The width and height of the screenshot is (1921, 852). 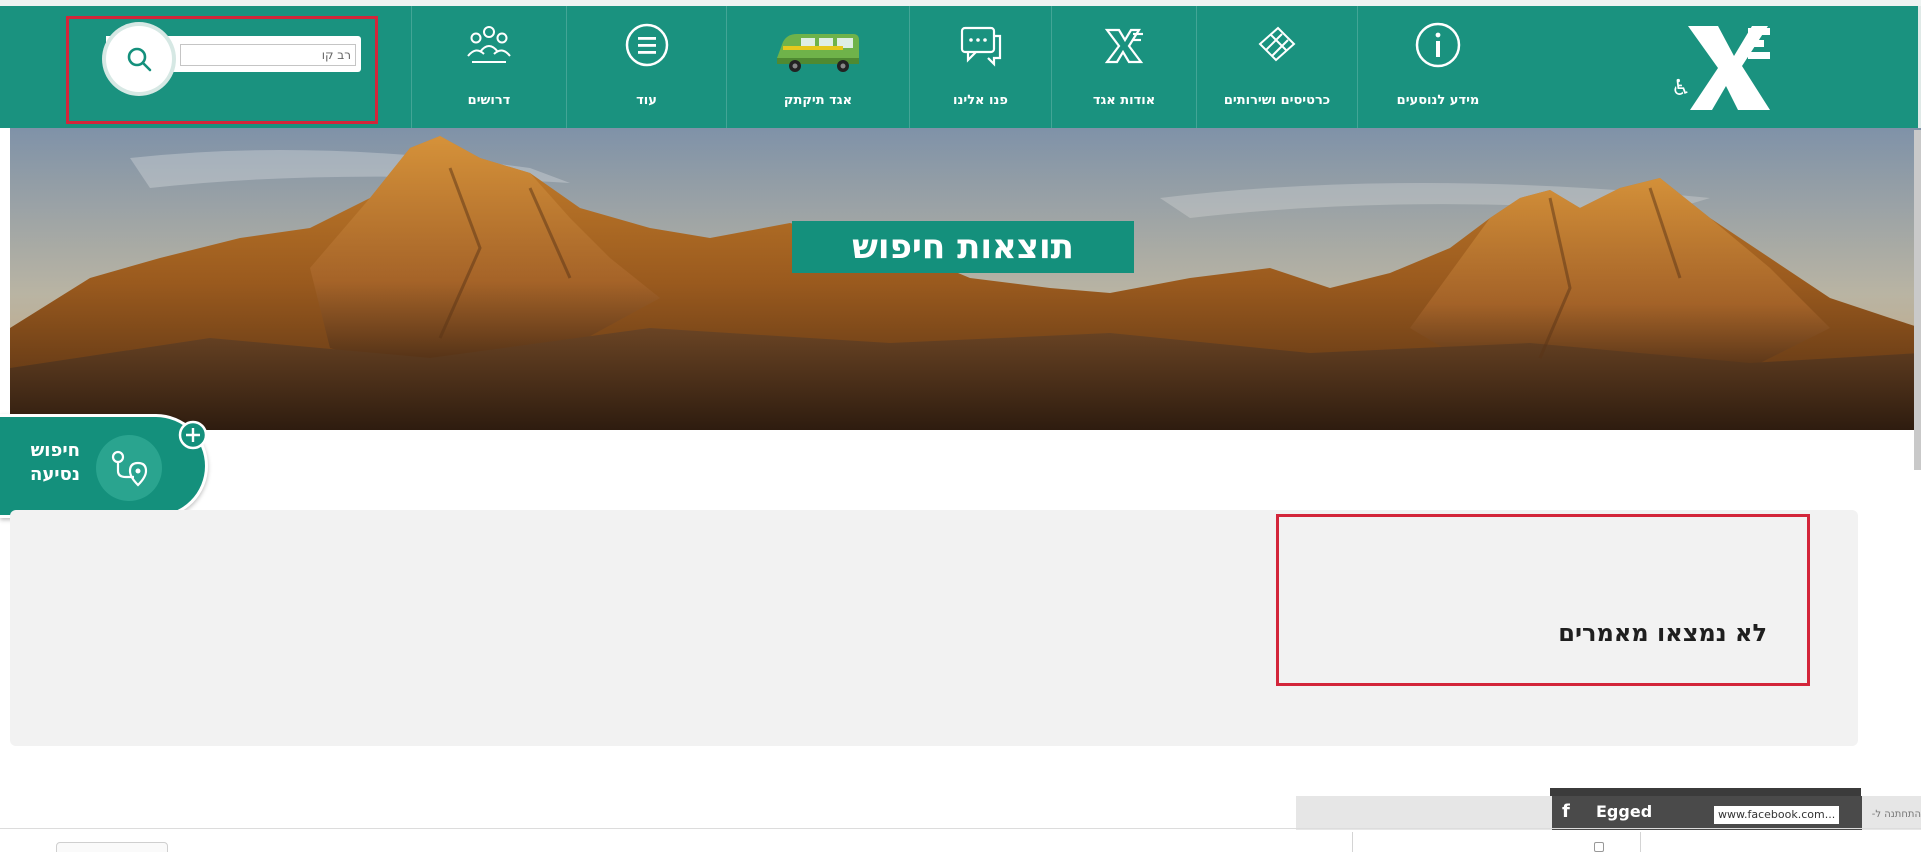 What do you see at coordinates (1624, 812) in the screenshot?
I see `facebook-page-name: Egged` at bounding box center [1624, 812].